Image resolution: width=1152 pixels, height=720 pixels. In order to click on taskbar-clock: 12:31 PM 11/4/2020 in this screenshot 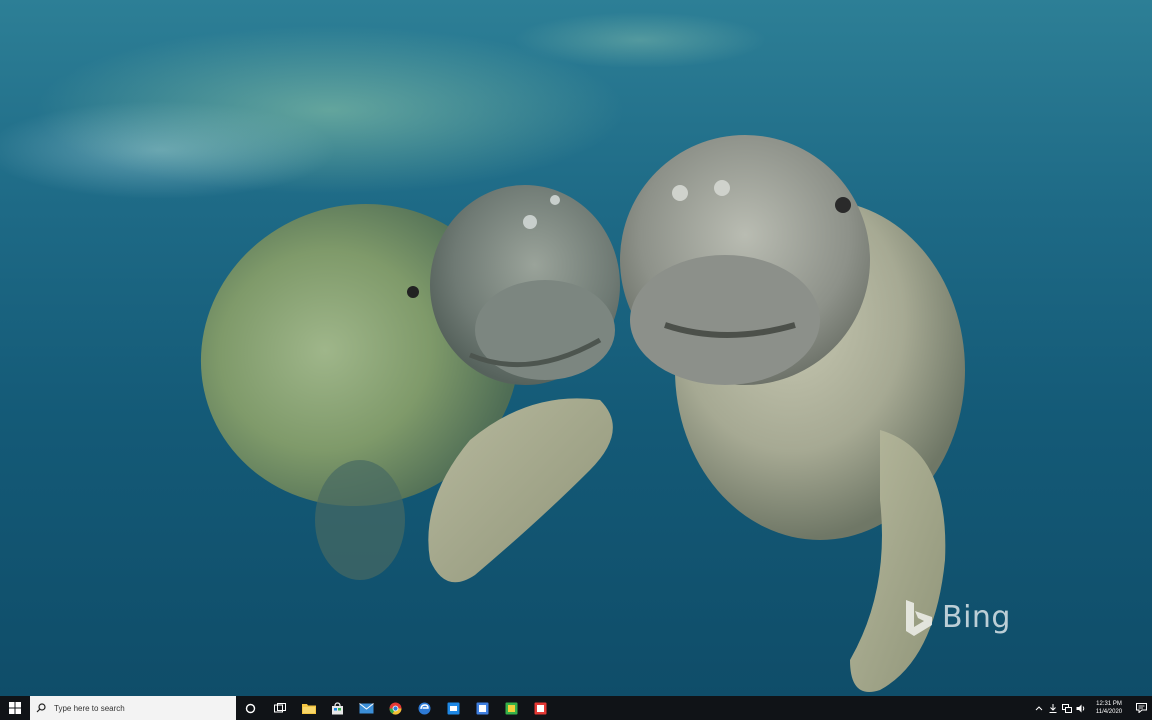, I will do `click(1109, 708)`.